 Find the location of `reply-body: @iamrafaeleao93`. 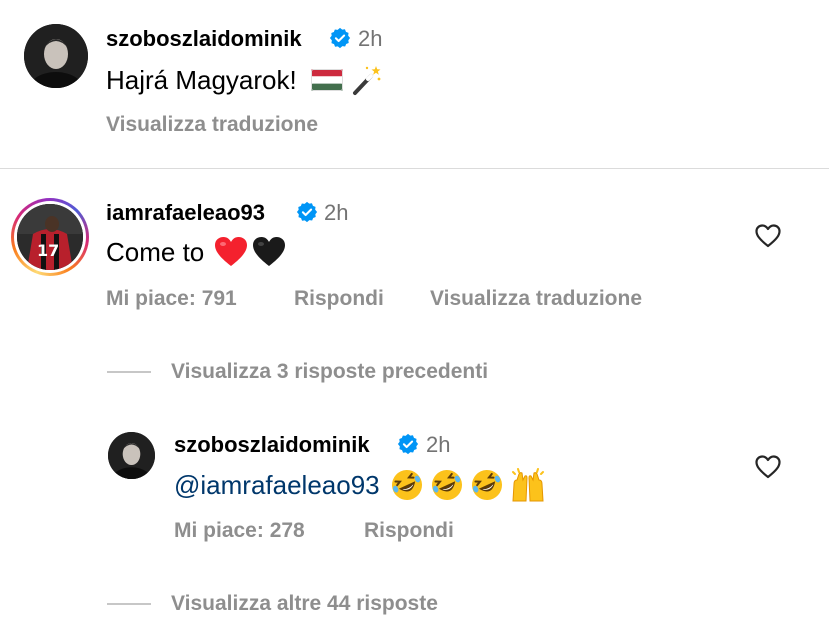

reply-body: @iamrafaeleao93 is located at coordinates (360, 485).